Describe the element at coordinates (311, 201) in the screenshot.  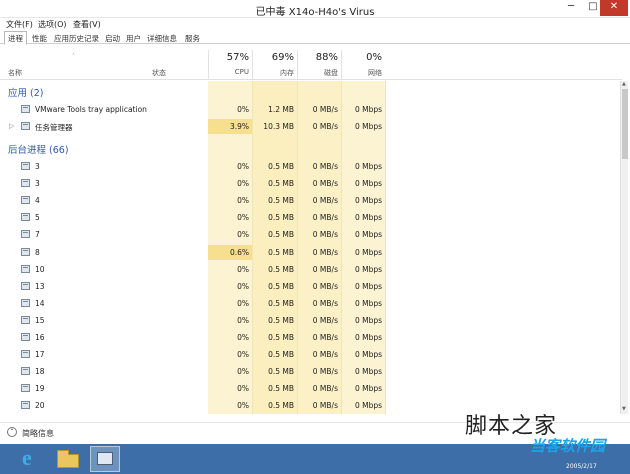
I see `process-row: 4 0% 0.5 MB 0 MB/s 0 Mbps` at that location.